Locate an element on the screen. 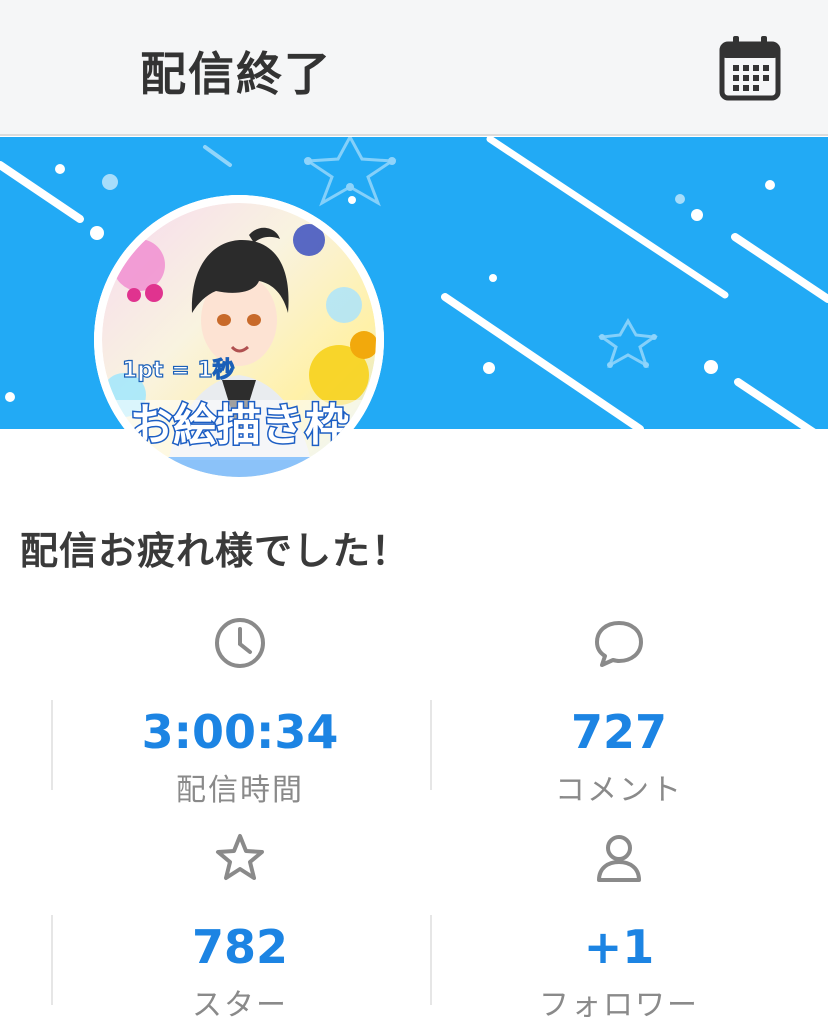 The width and height of the screenshot is (828, 1036). comments-label: コメント is located at coordinates (619, 790).